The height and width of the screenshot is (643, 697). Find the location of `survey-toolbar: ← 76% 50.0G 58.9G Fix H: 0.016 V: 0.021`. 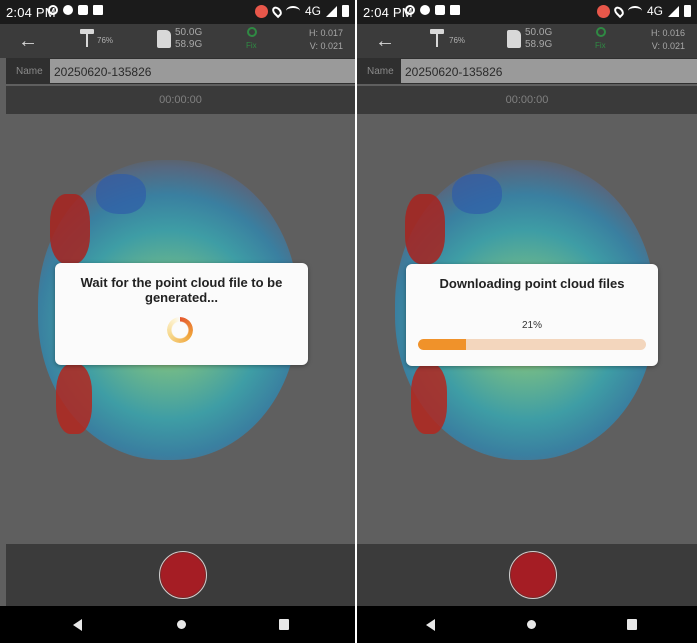

survey-toolbar: ← 76% 50.0G 58.9G Fix H: 0.016 V: 0.021 is located at coordinates (527, 41).